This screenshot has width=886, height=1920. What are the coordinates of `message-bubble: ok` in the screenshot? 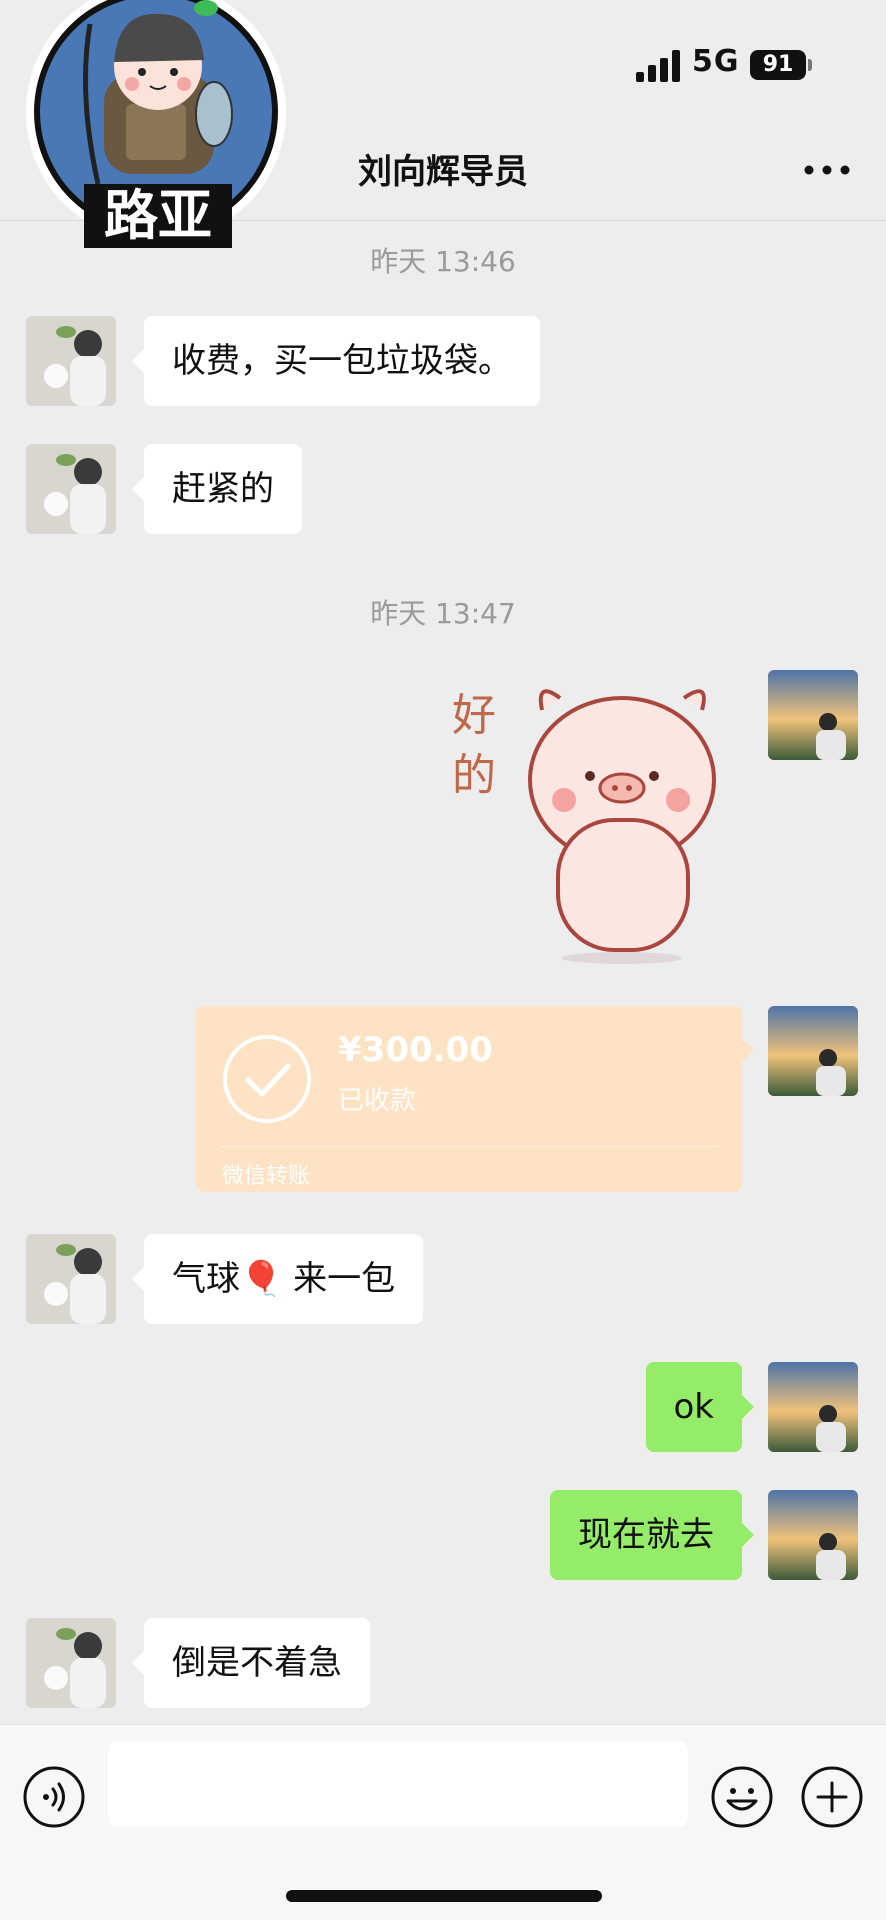 It's located at (699, 1407).